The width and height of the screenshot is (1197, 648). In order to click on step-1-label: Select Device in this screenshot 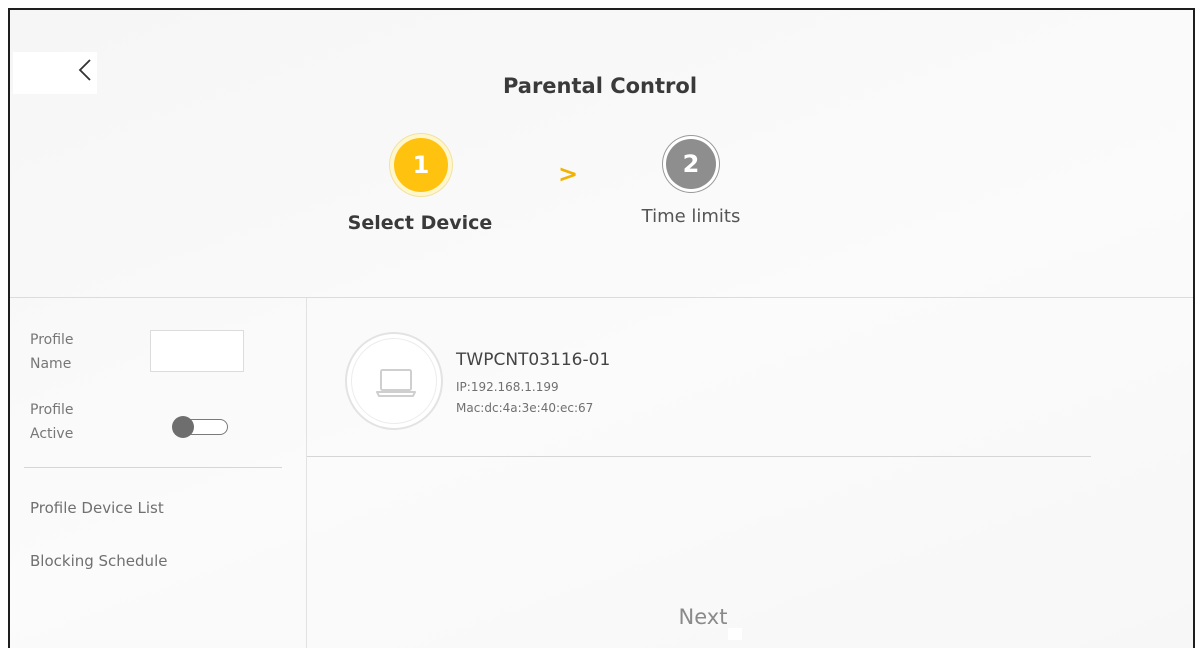, I will do `click(420, 223)`.